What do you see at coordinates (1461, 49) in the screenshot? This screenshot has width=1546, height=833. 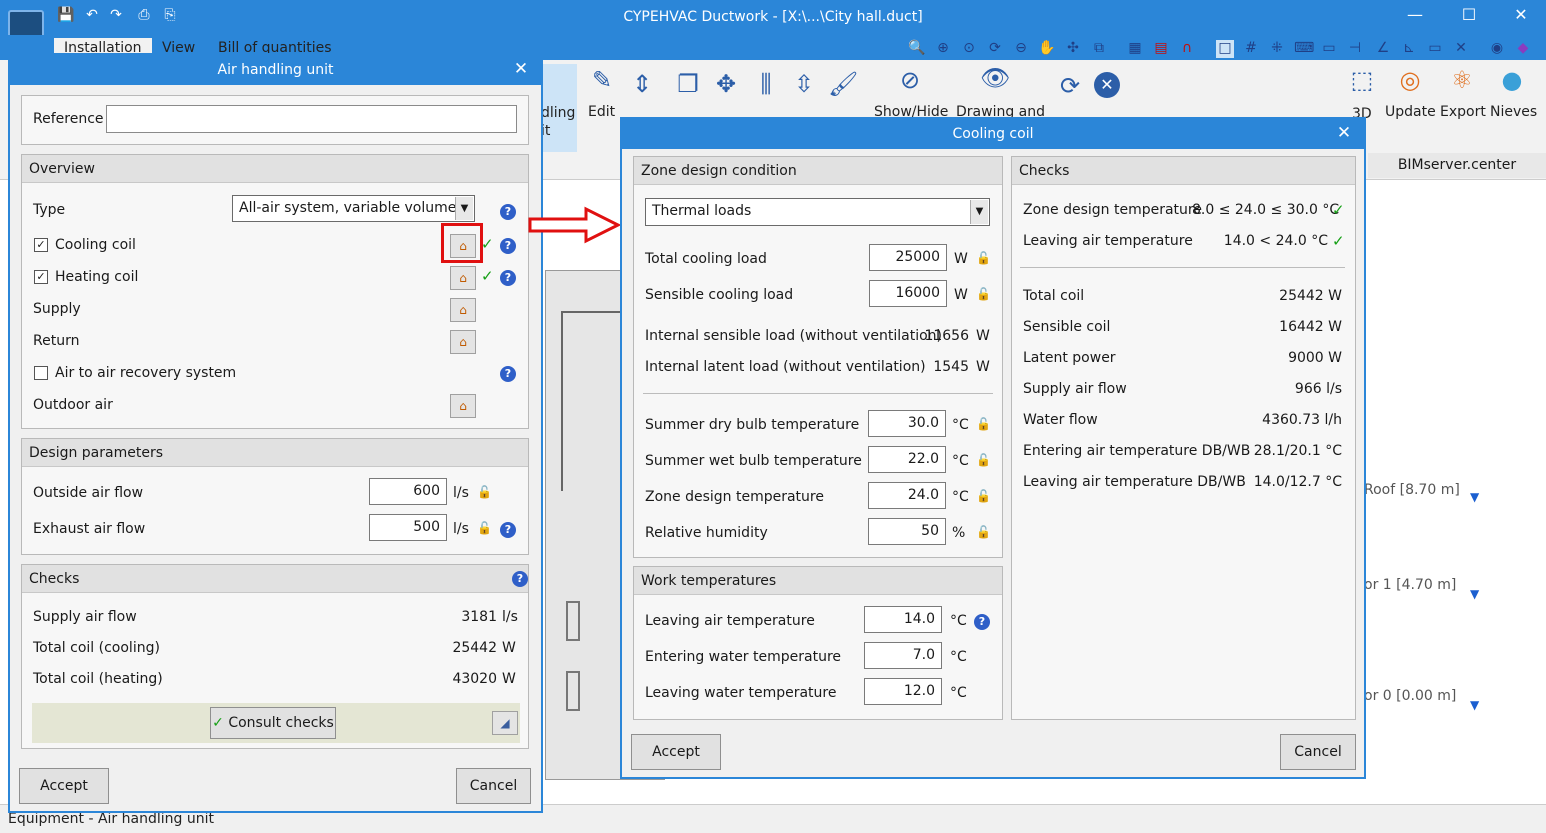 I see `tools-icon: ✕` at bounding box center [1461, 49].